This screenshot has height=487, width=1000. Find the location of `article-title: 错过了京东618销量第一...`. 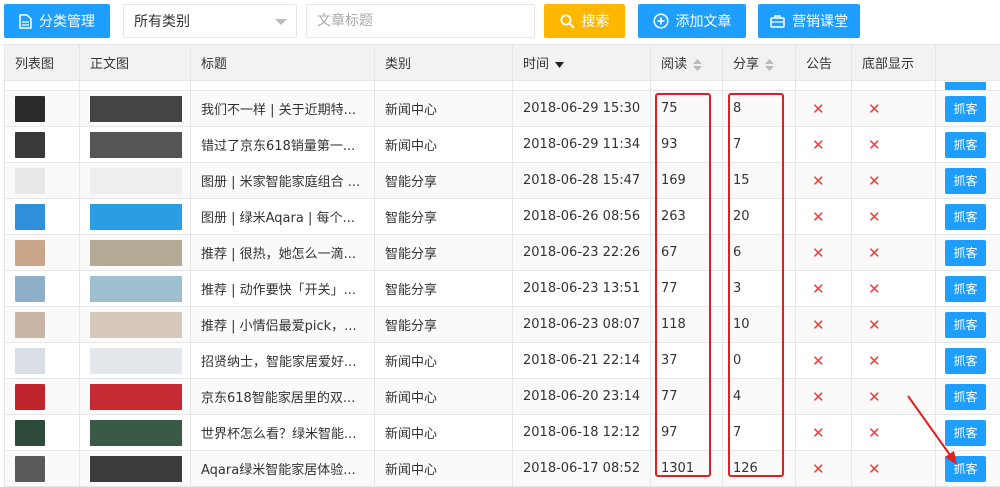

article-title: 错过了京东618销量第一... is located at coordinates (282, 144).